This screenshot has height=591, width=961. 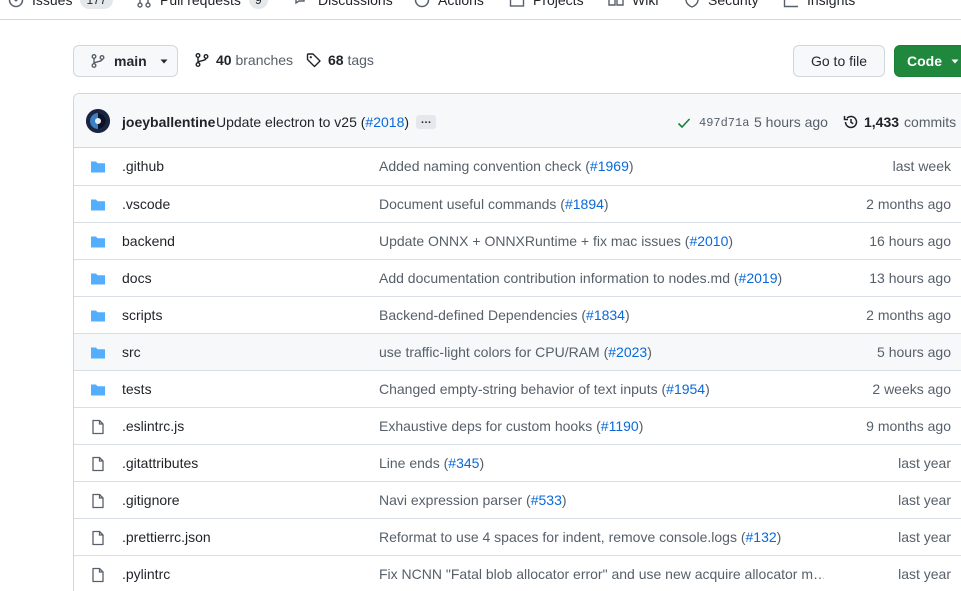 What do you see at coordinates (685, 389) in the screenshot?
I see `file-commit-pr-link: #1954` at bounding box center [685, 389].